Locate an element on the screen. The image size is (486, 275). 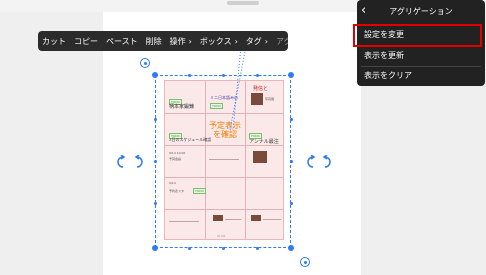
resize-handle-bottom-left is located at coordinates (155, 248).